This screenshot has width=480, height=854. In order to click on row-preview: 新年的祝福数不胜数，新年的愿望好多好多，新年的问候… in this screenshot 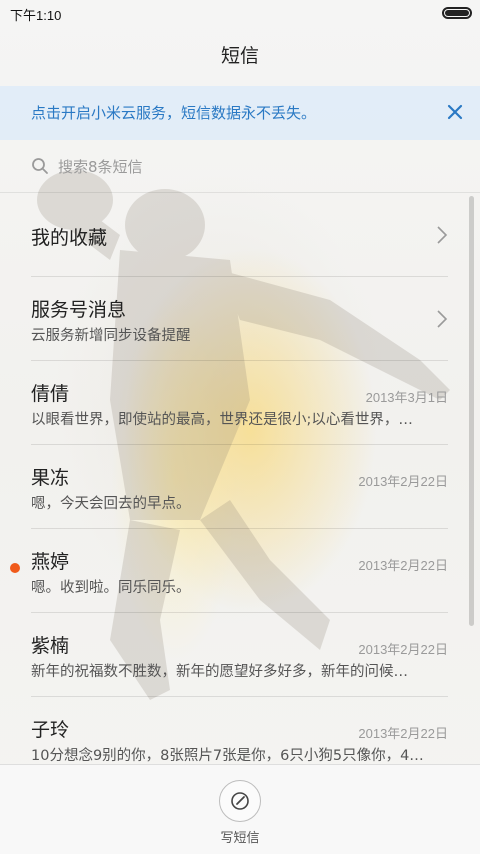, I will do `click(219, 672)`.